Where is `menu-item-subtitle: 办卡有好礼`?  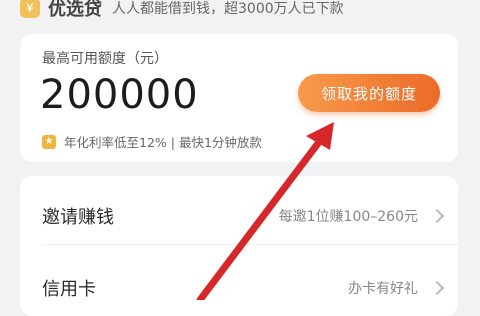 menu-item-subtitle: 办卡有好礼 is located at coordinates (383, 289).